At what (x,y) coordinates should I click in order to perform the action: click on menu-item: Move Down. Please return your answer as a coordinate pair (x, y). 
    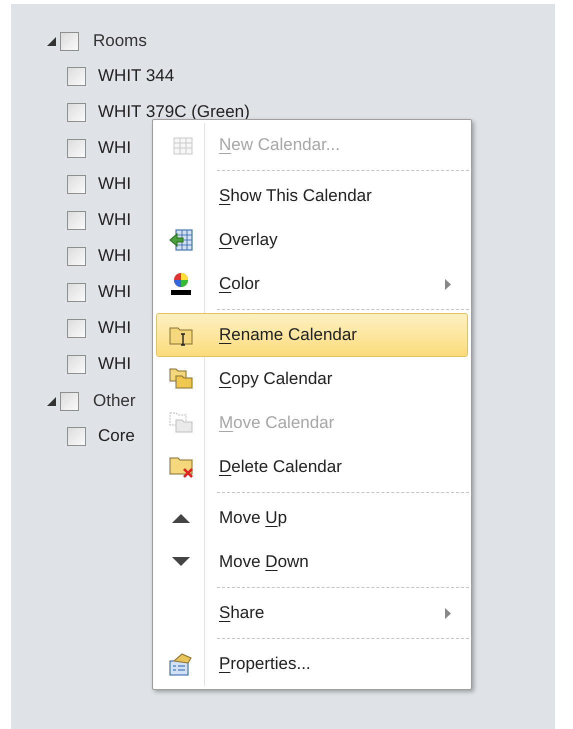
    Looking at the image, I should click on (312, 562).